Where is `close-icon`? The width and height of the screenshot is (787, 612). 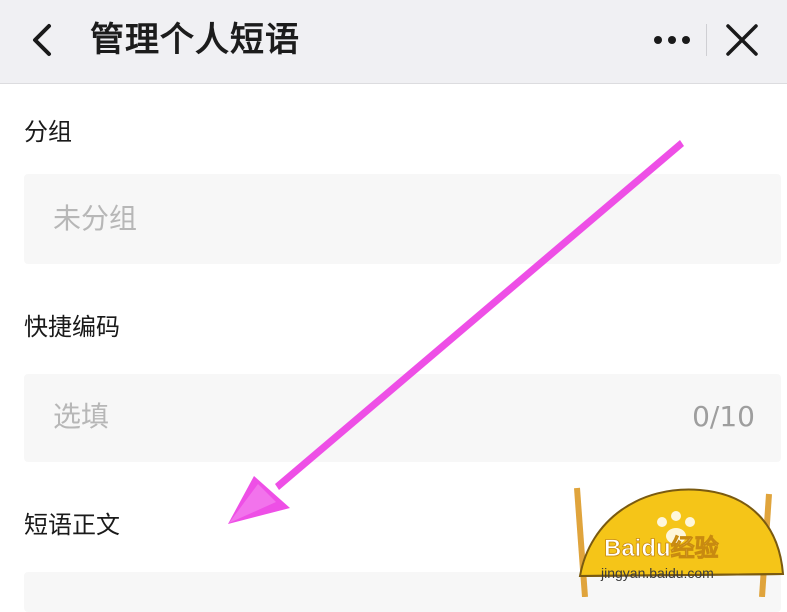 close-icon is located at coordinates (742, 40).